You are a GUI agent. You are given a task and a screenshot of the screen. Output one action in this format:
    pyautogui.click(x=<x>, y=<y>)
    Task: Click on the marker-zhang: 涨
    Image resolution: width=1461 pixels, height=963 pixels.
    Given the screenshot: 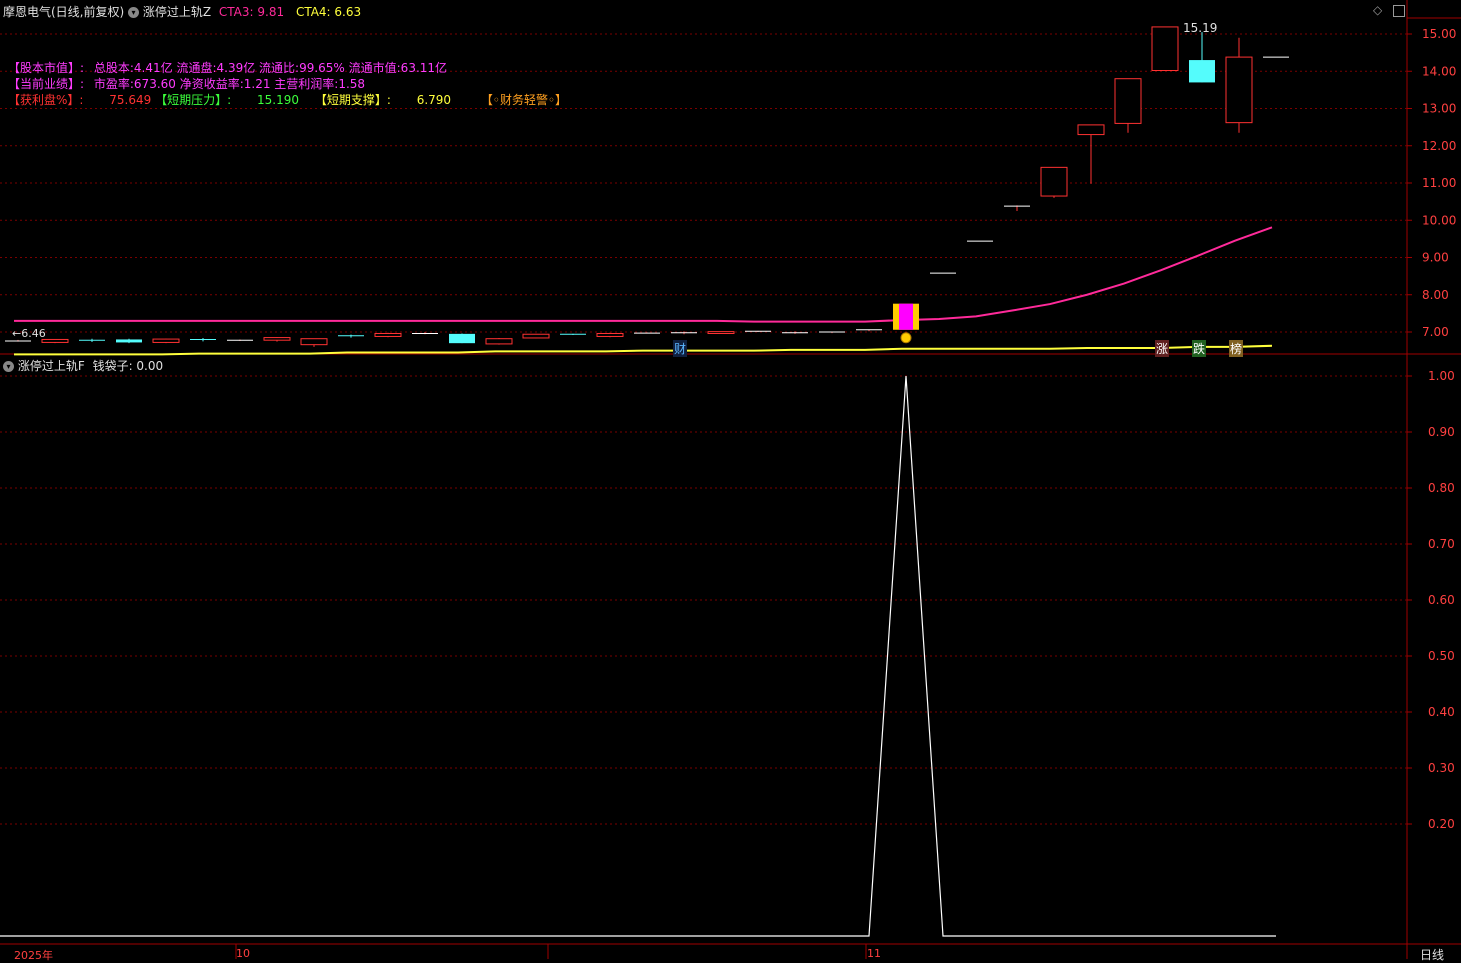 What is the action you would take?
    pyautogui.click(x=1162, y=348)
    